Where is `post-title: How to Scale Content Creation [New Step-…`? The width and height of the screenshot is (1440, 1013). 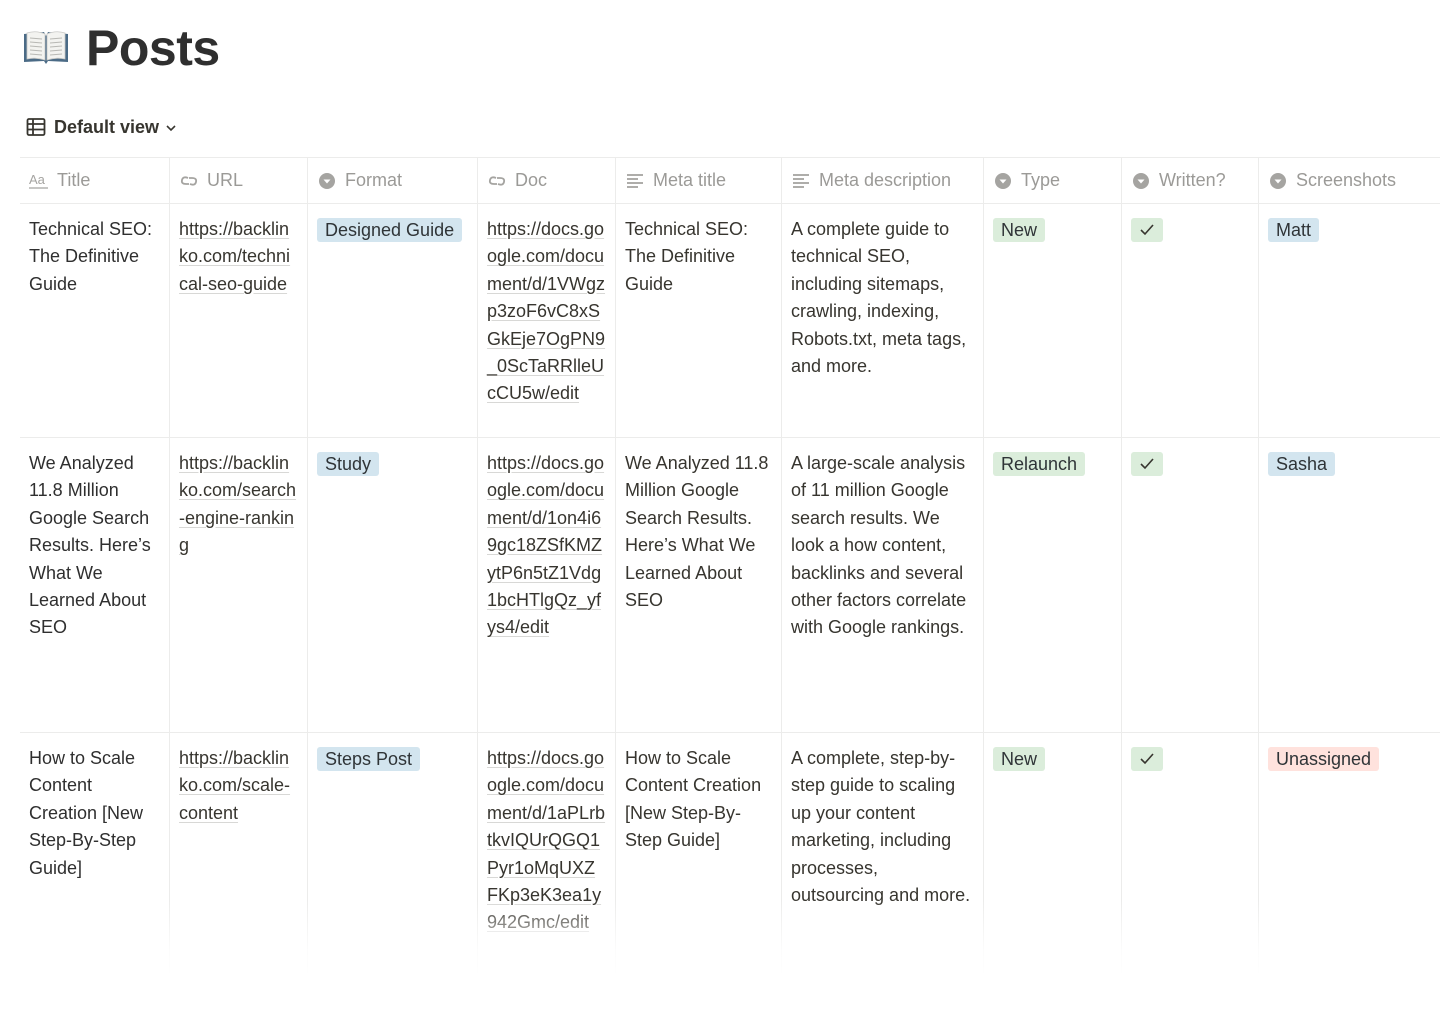 post-title: How to Scale Content Creation [New Step-… is located at coordinates (86, 813).